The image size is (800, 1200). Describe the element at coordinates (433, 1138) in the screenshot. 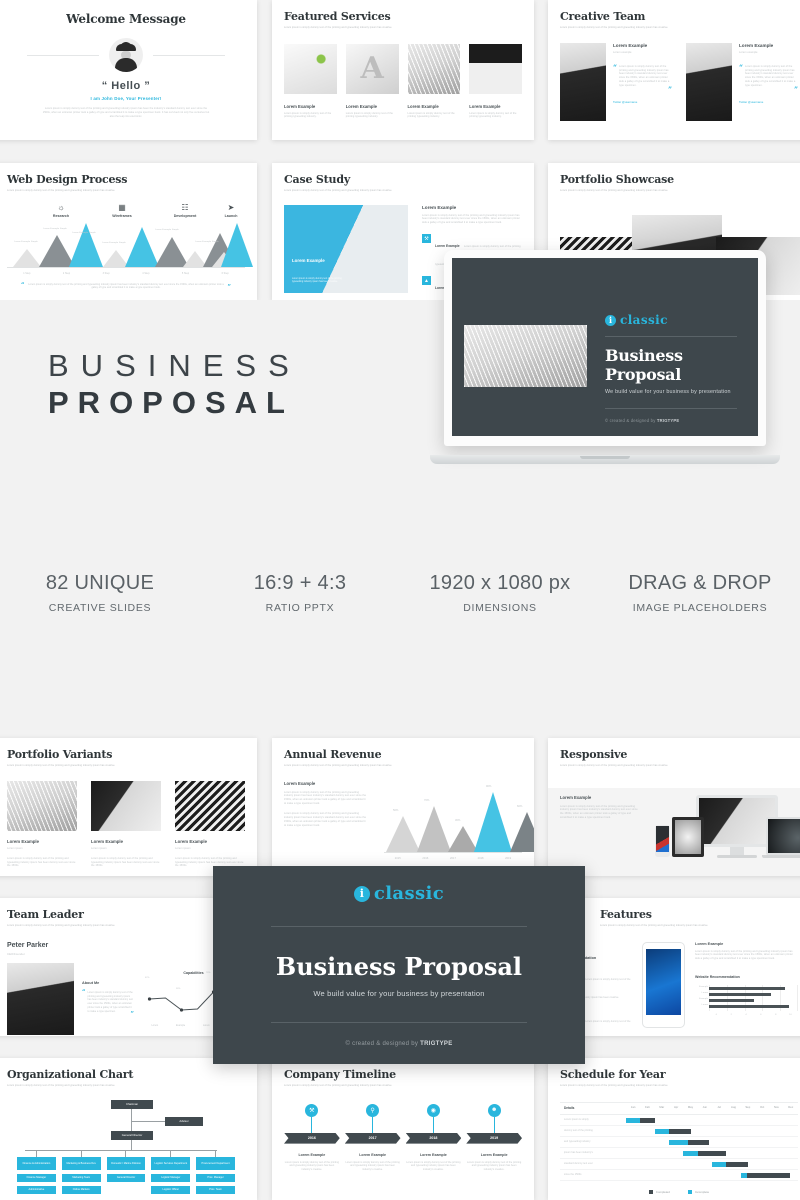

I see `timeline-year: 2018` at that location.